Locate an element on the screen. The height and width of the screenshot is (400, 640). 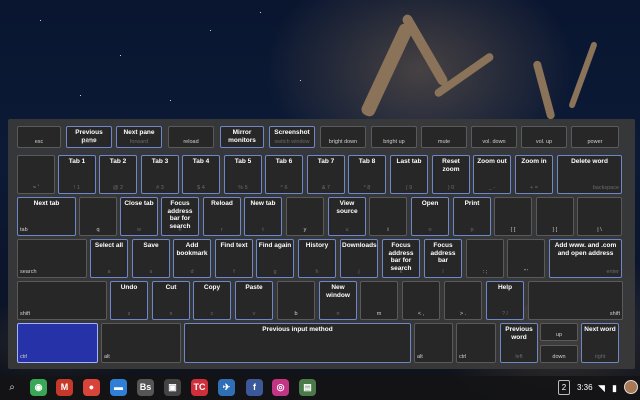
key-r: Reload r is located at coordinates (222, 216).